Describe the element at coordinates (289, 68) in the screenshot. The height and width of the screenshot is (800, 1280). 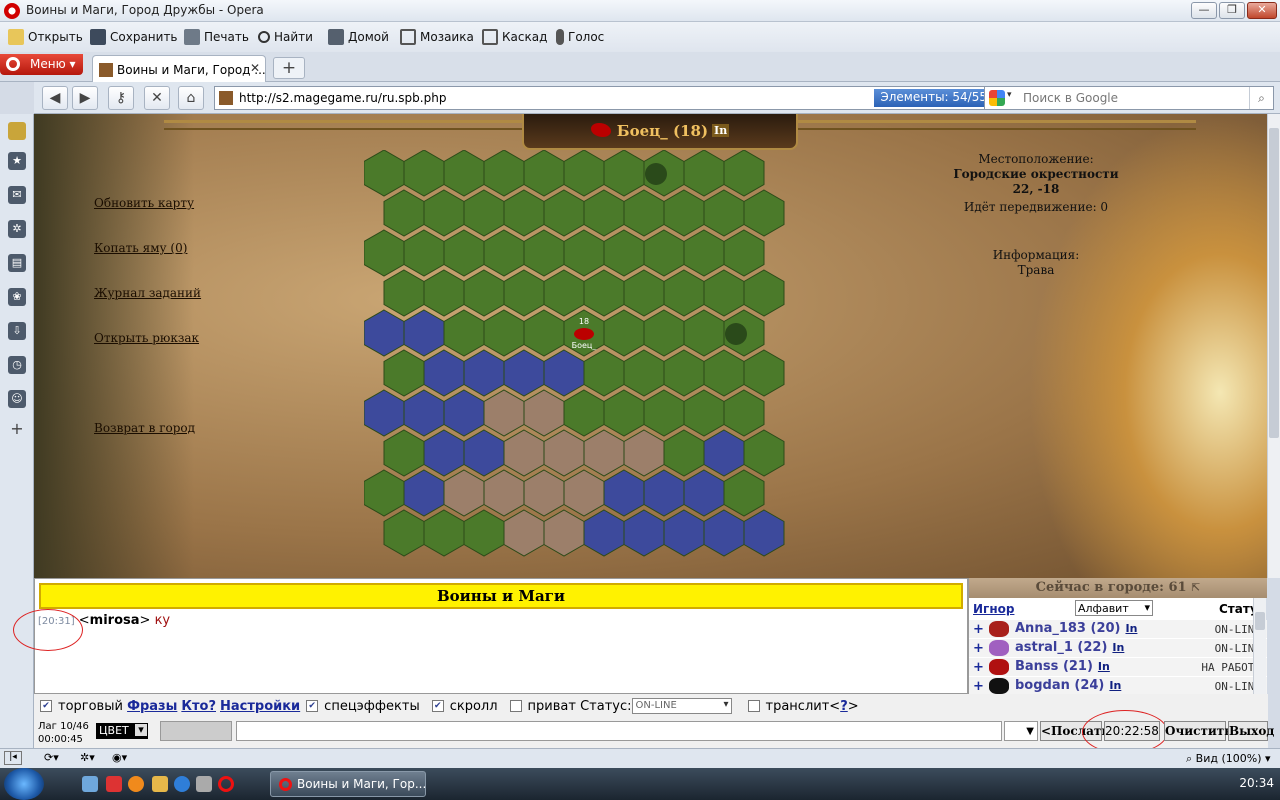
I see `new-tab-button: +` at that location.